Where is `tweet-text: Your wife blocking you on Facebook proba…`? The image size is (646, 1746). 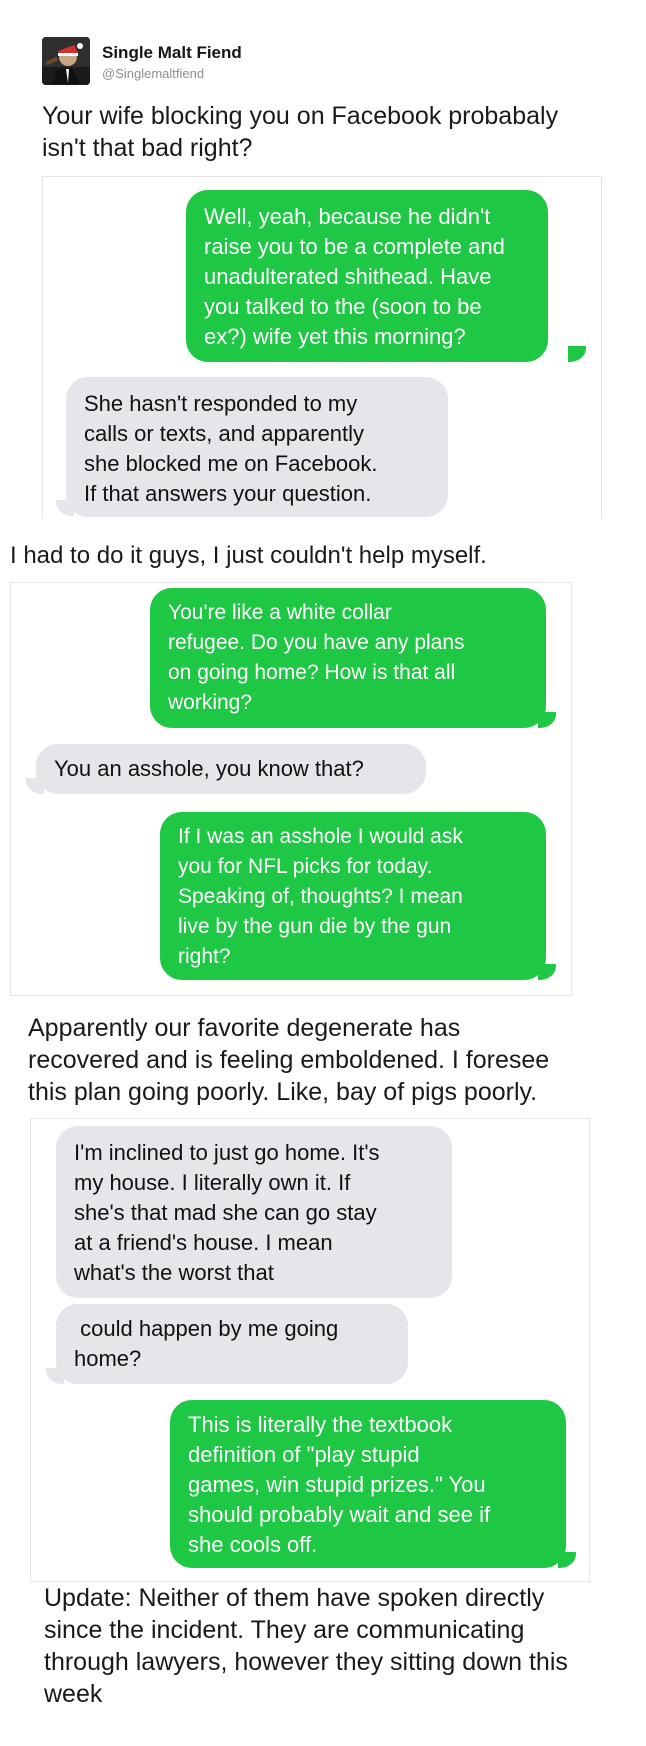
tweet-text: Your wife blocking you on Facebook proba… is located at coordinates (300, 132).